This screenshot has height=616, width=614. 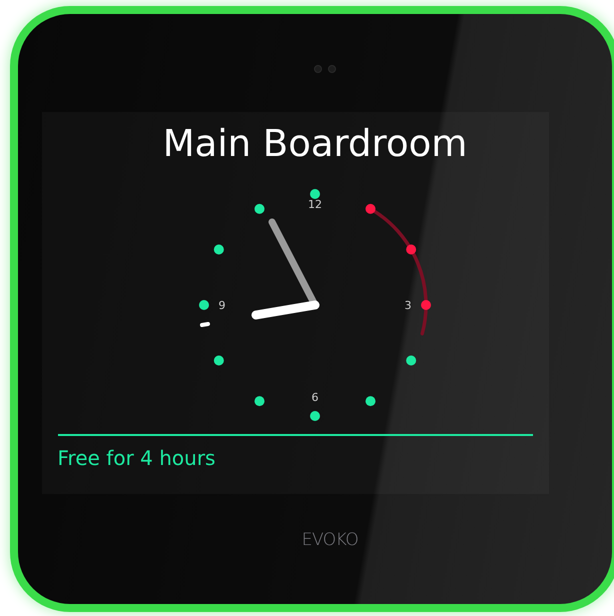 What do you see at coordinates (408, 305) in the screenshot?
I see `clock-numeral: 3` at bounding box center [408, 305].